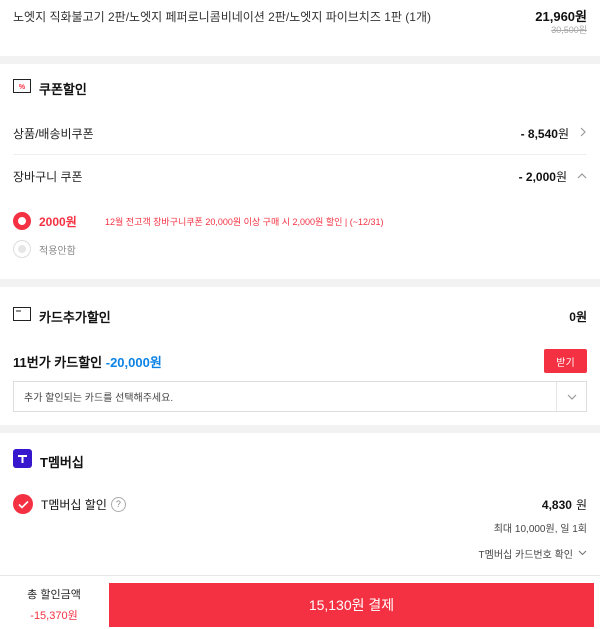 This screenshot has height=629, width=600. What do you see at coordinates (300, 396) in the screenshot?
I see `card-select: 추가 할인되는 카드를 선택해주세요.` at bounding box center [300, 396].